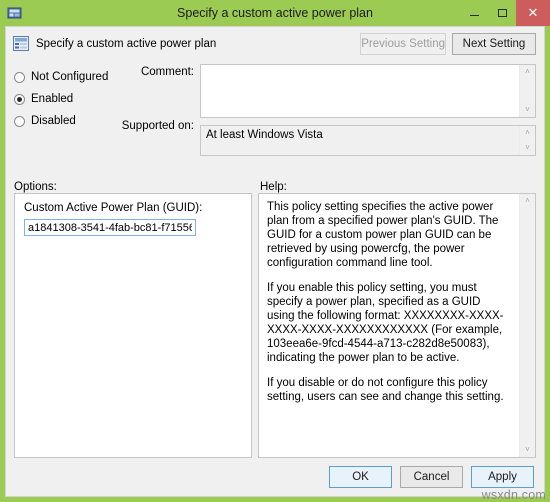 The image size is (550, 502). What do you see at coordinates (21, 43) in the screenshot?
I see `policy-setting-icon` at bounding box center [21, 43].